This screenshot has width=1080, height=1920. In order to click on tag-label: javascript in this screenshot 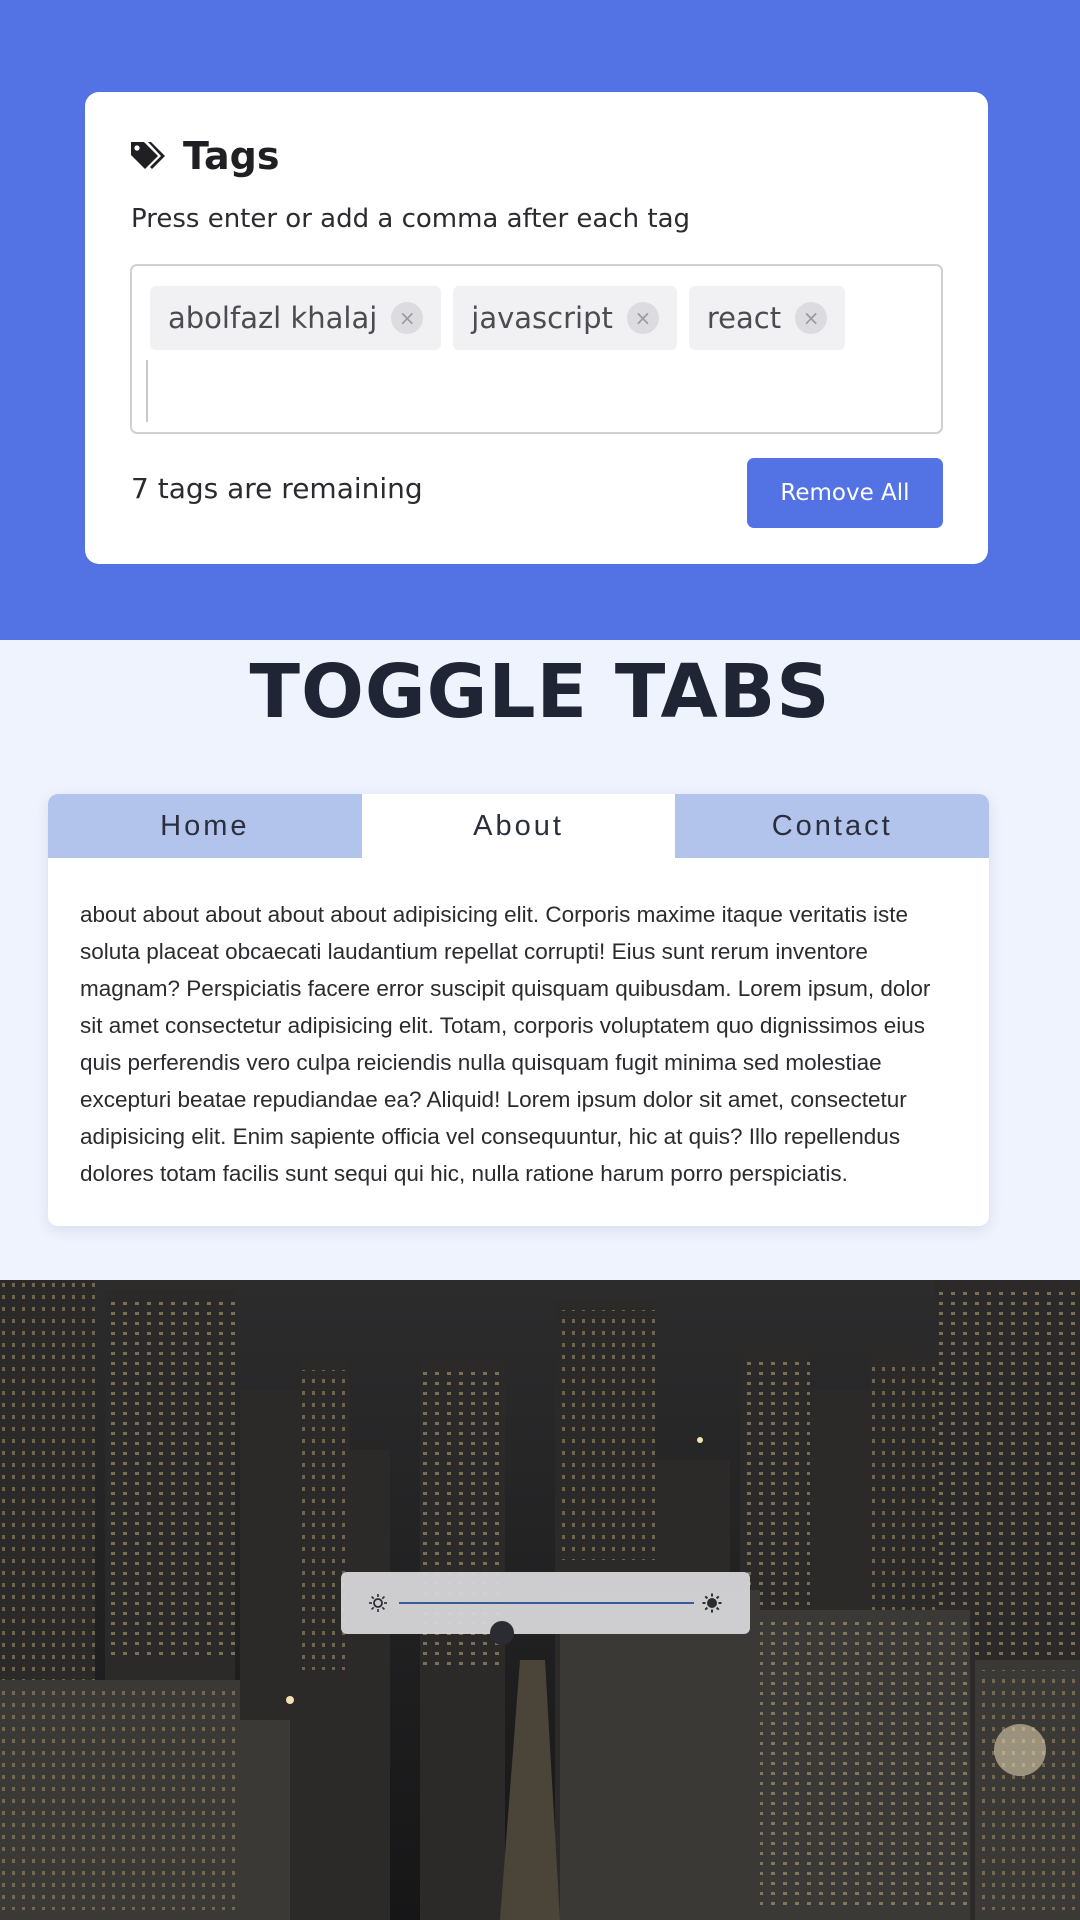, I will do `click(542, 318)`.